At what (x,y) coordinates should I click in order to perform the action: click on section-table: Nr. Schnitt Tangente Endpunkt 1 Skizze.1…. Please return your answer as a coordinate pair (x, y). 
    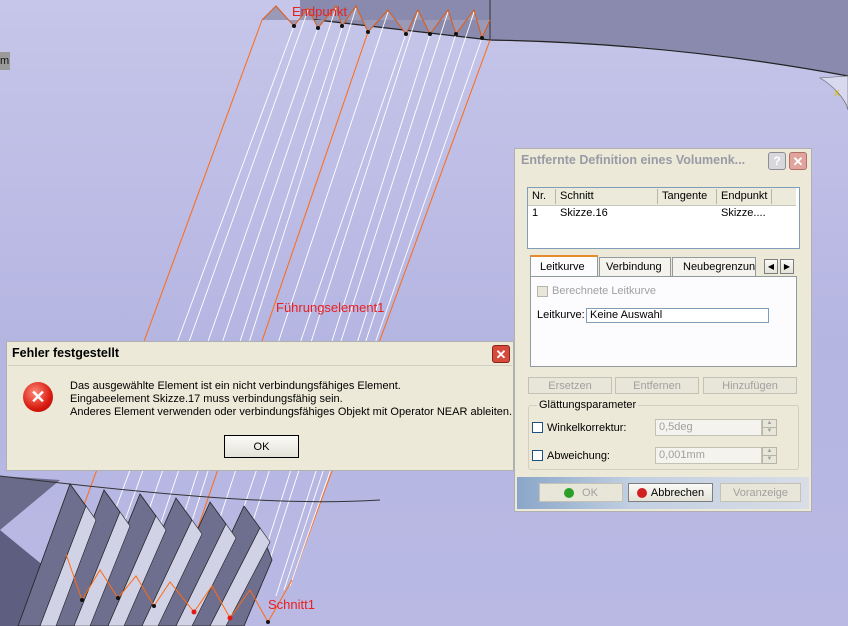
    Looking at the image, I should click on (663, 218).